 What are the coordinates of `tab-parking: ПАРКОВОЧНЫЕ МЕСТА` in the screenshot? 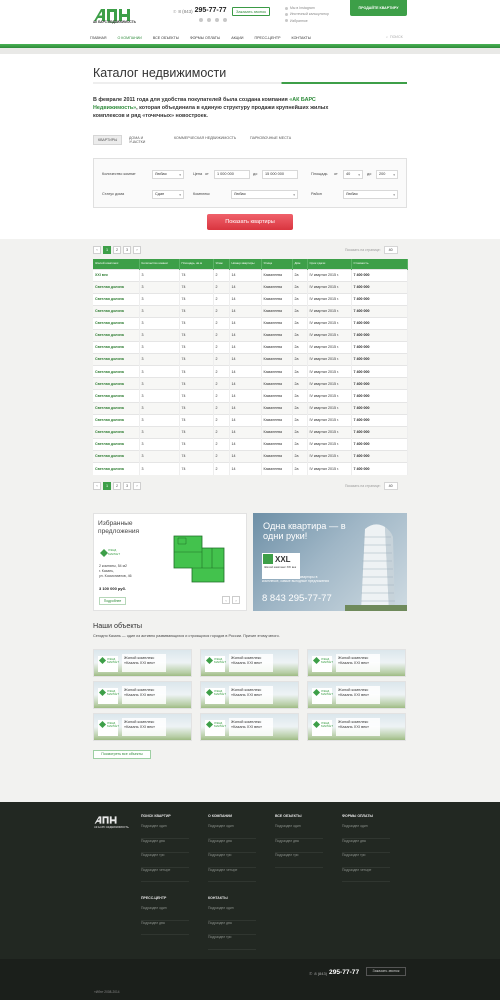 It's located at (270, 138).